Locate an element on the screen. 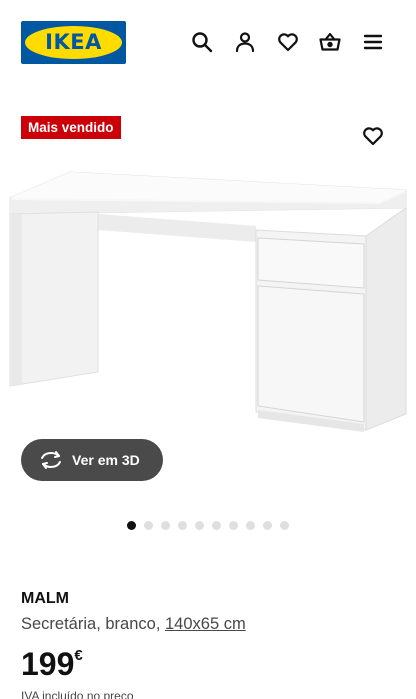 Image resolution: width=416 pixels, height=699 pixels. view-3d-button: Ver em 3D is located at coordinates (92, 460).